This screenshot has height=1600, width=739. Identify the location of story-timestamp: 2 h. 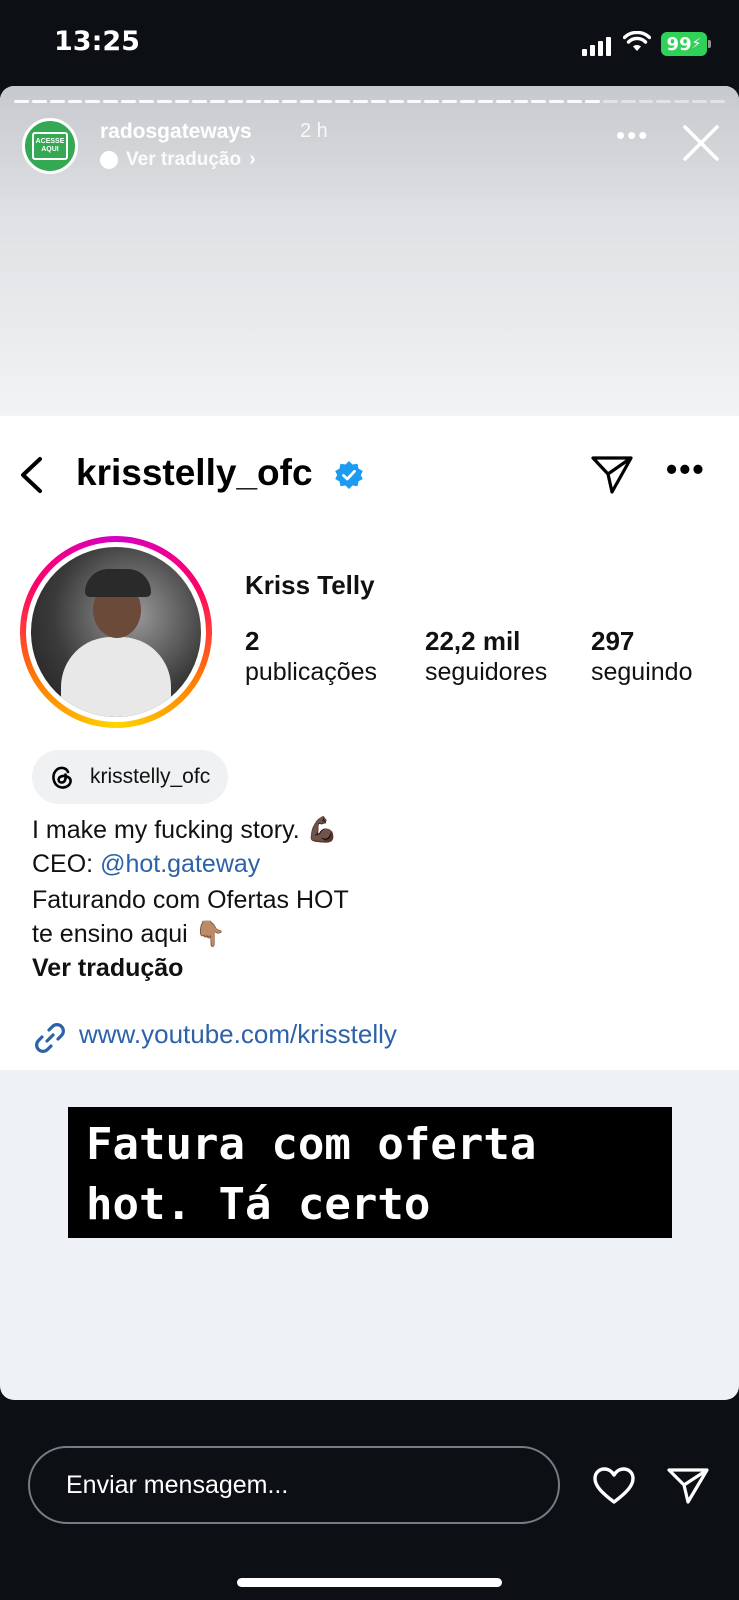
(314, 131).